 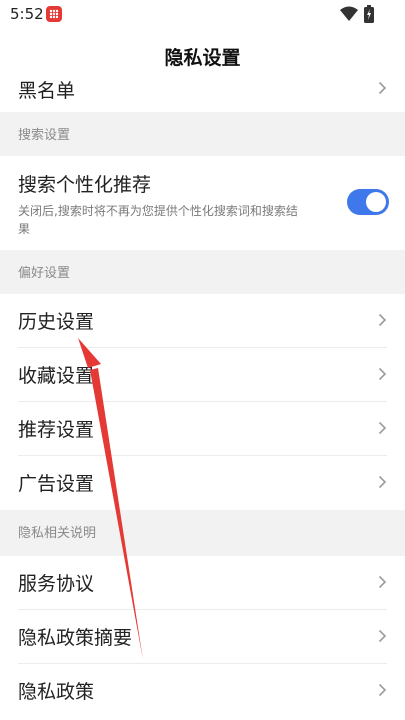 I want to click on privacy-policy-summary-label: 隐私政策摘要, so click(x=75, y=638).